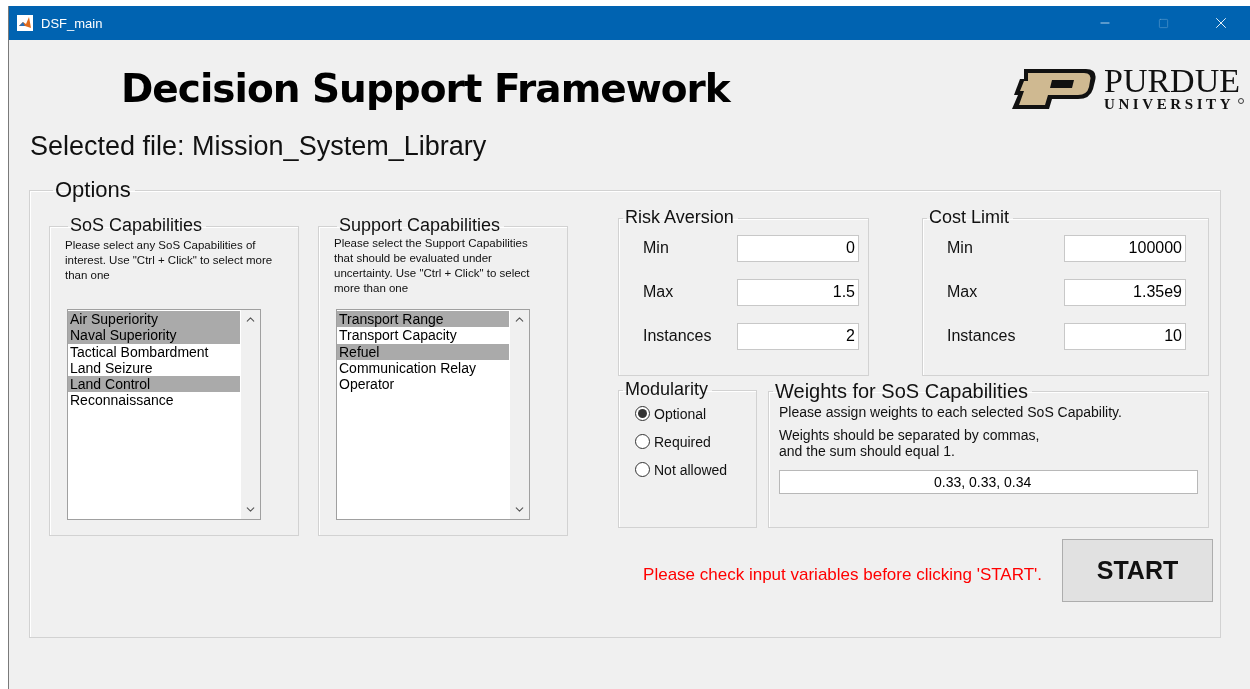 This screenshot has width=1250, height=689. I want to click on panel-title: Cost Limit, so click(969, 218).